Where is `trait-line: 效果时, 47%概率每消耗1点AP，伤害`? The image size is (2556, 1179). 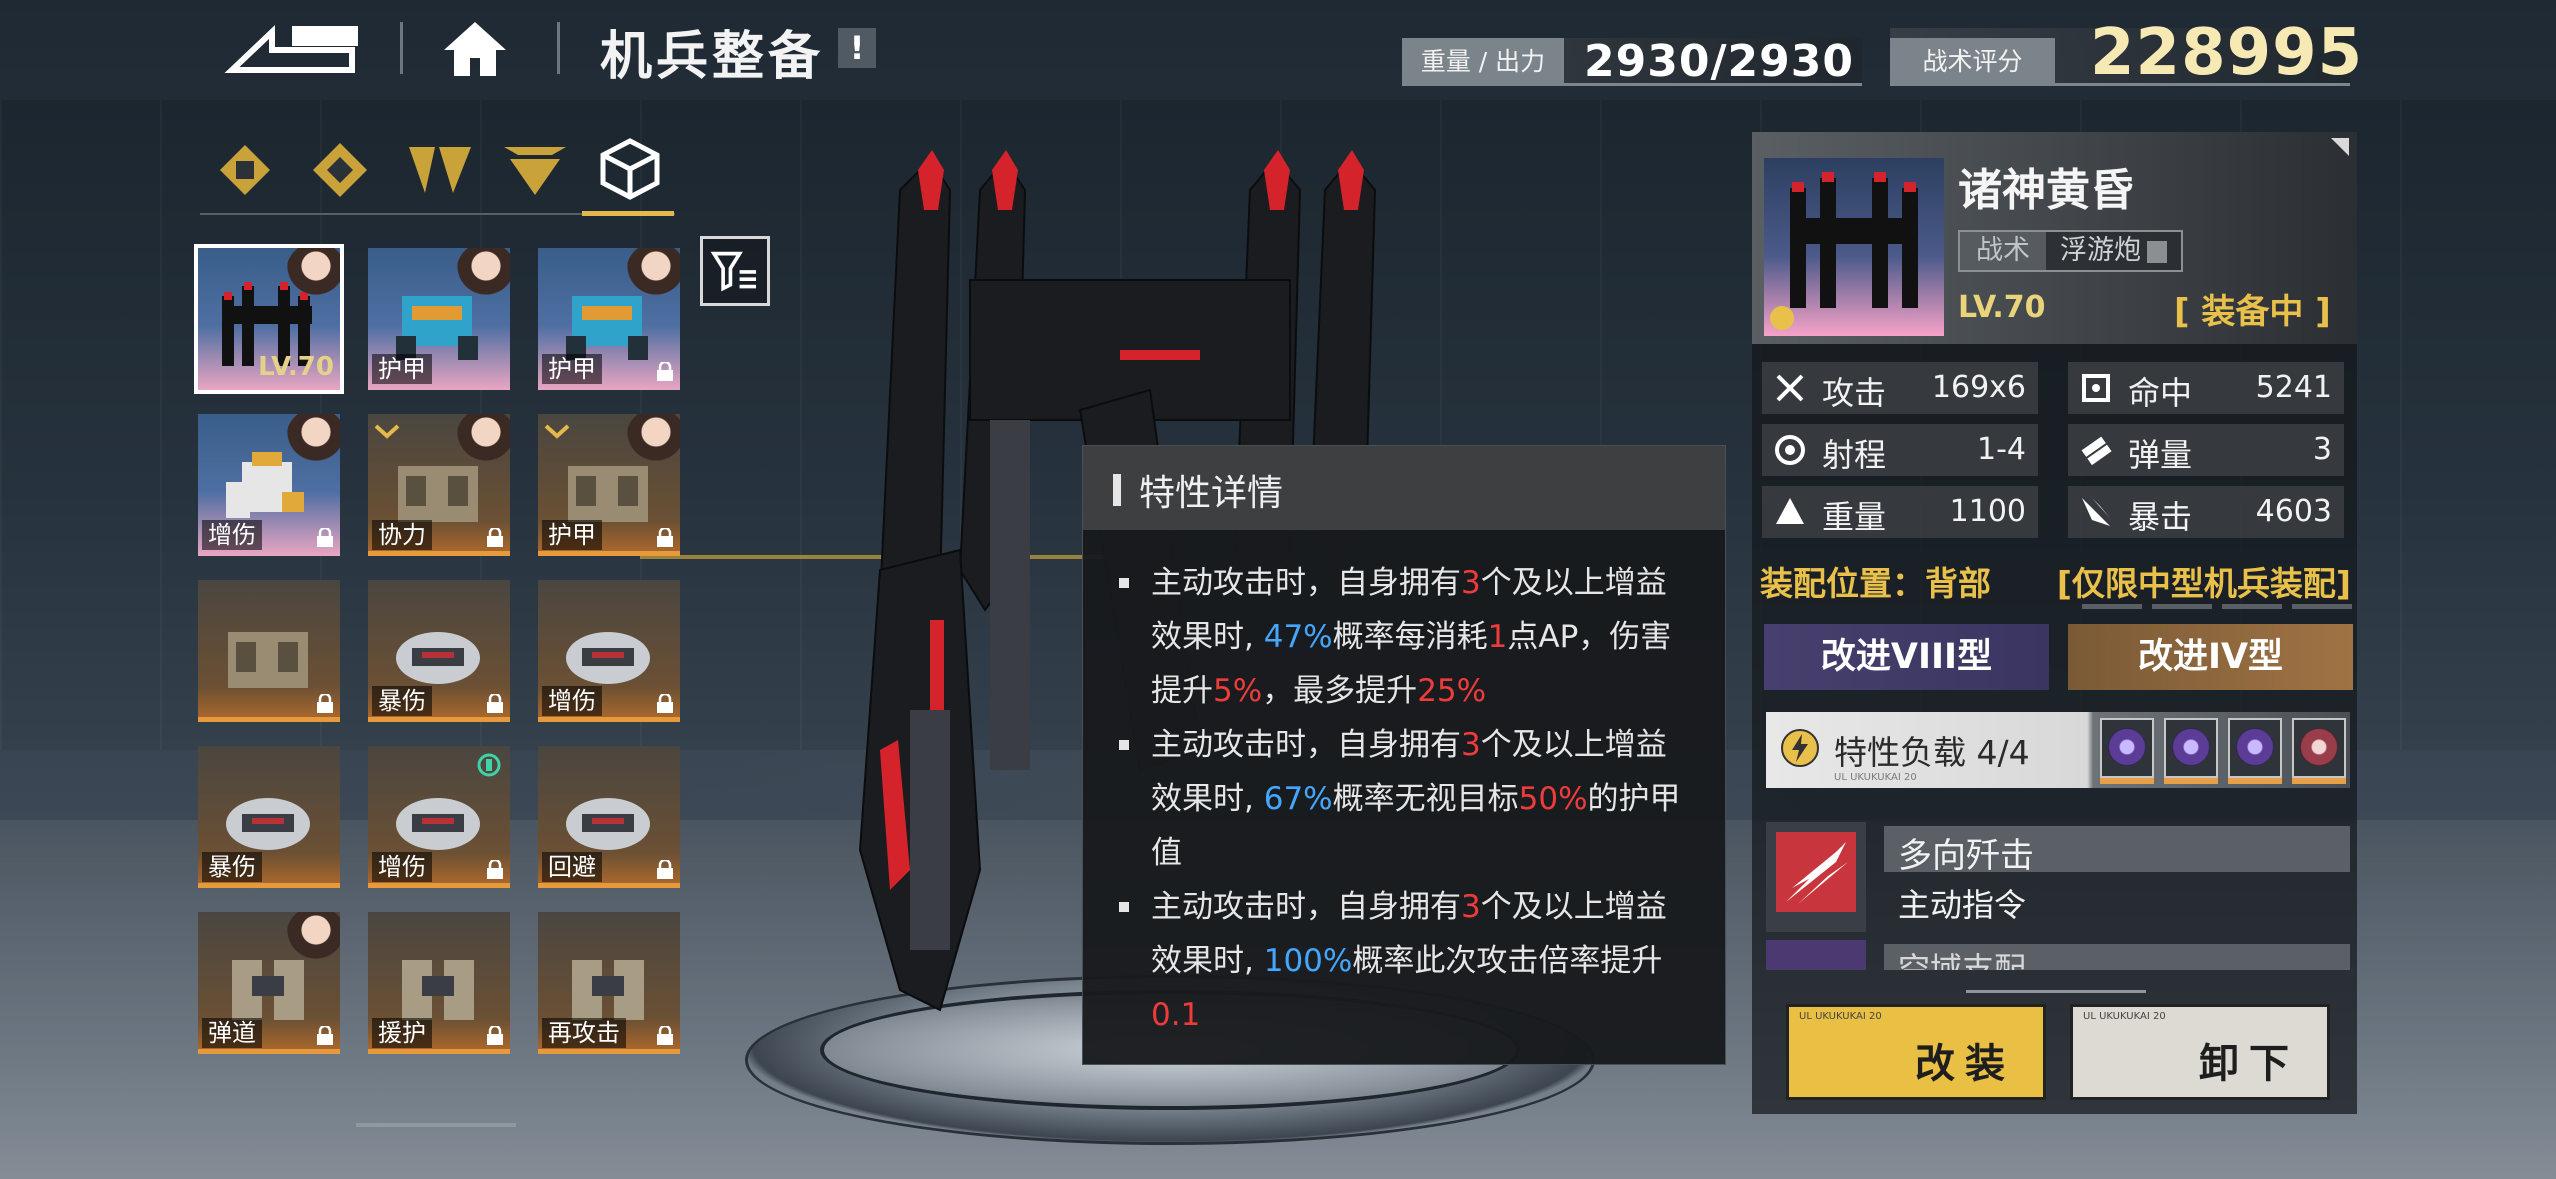
trait-line: 效果时, 47%概率每消耗1点AP，伤害 is located at coordinates (1425, 637).